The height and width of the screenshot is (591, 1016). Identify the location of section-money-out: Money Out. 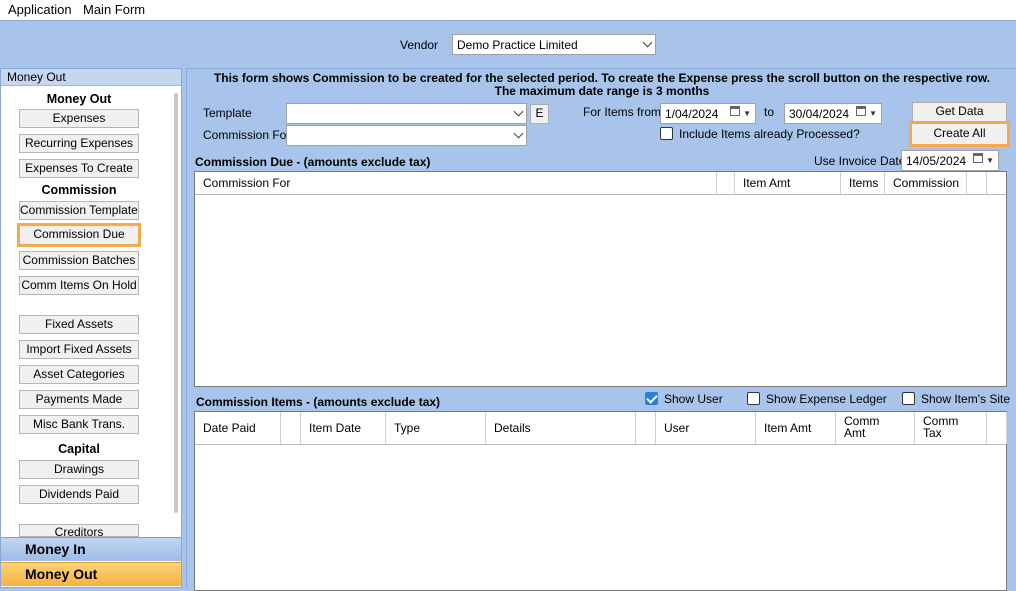
(79, 99).